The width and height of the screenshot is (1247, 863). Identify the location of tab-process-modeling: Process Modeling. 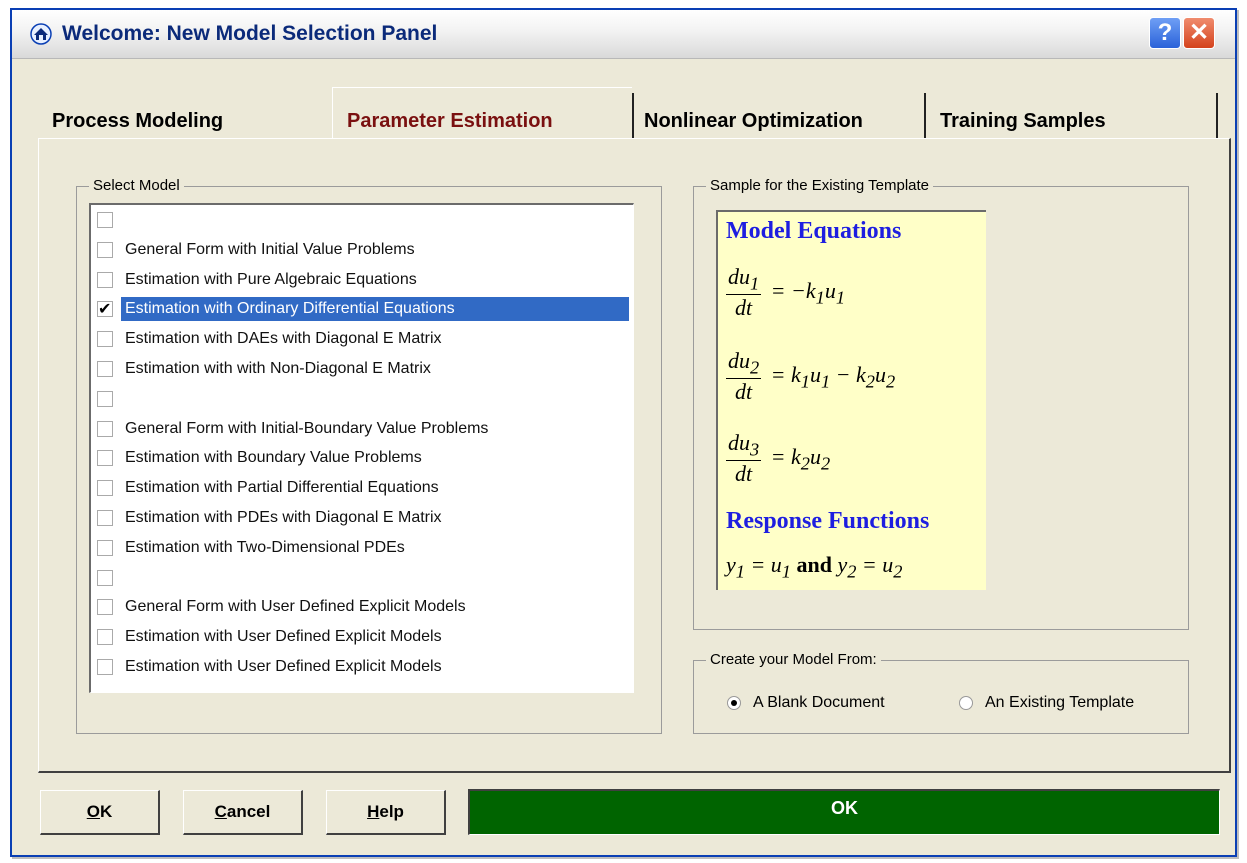
(188, 116).